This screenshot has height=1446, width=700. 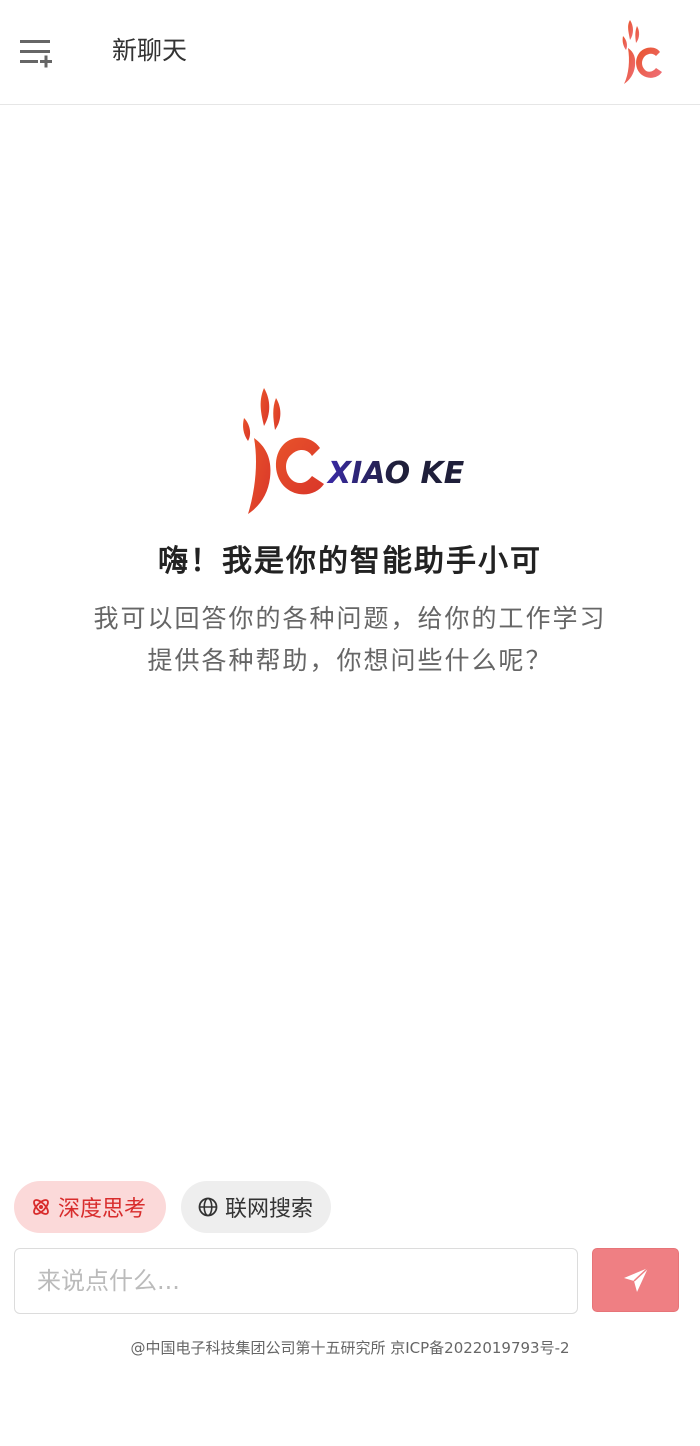 I want to click on footer-copyright: @中国电子科技集团公司第十五研究所 京ICP备2022019793号-2, so click(x=350, y=1348).